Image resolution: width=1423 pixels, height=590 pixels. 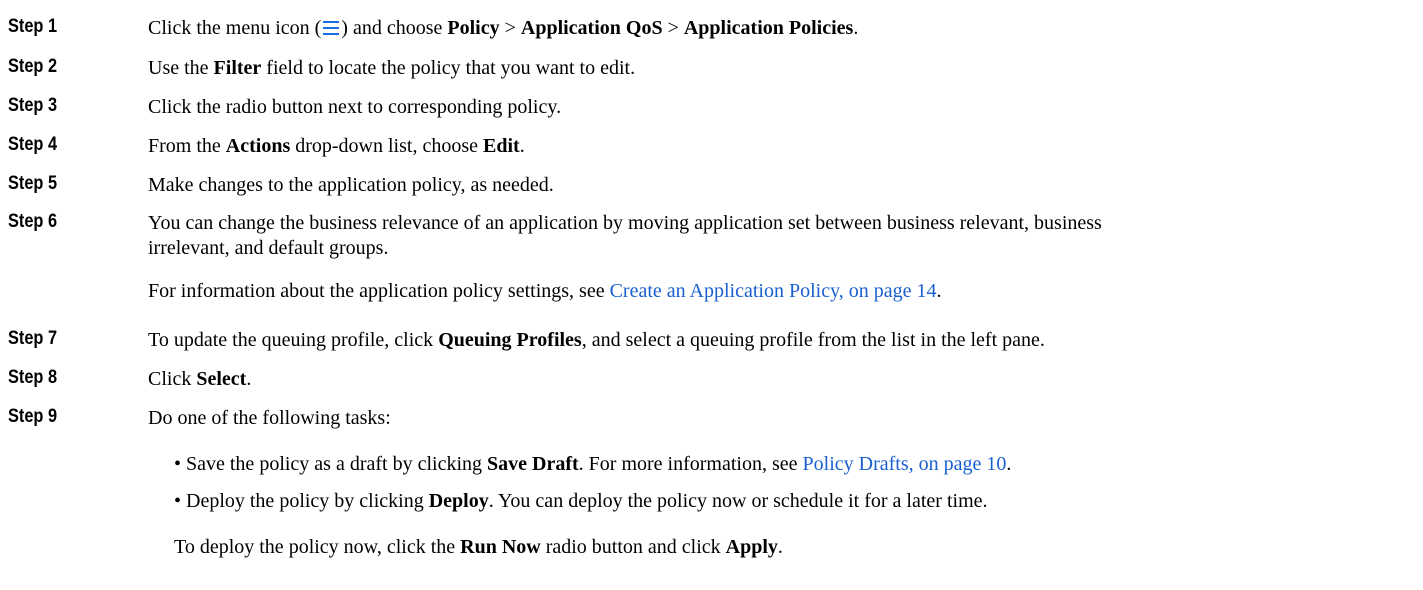 What do you see at coordinates (33, 105) in the screenshot?
I see `step-label: Step 3` at bounding box center [33, 105].